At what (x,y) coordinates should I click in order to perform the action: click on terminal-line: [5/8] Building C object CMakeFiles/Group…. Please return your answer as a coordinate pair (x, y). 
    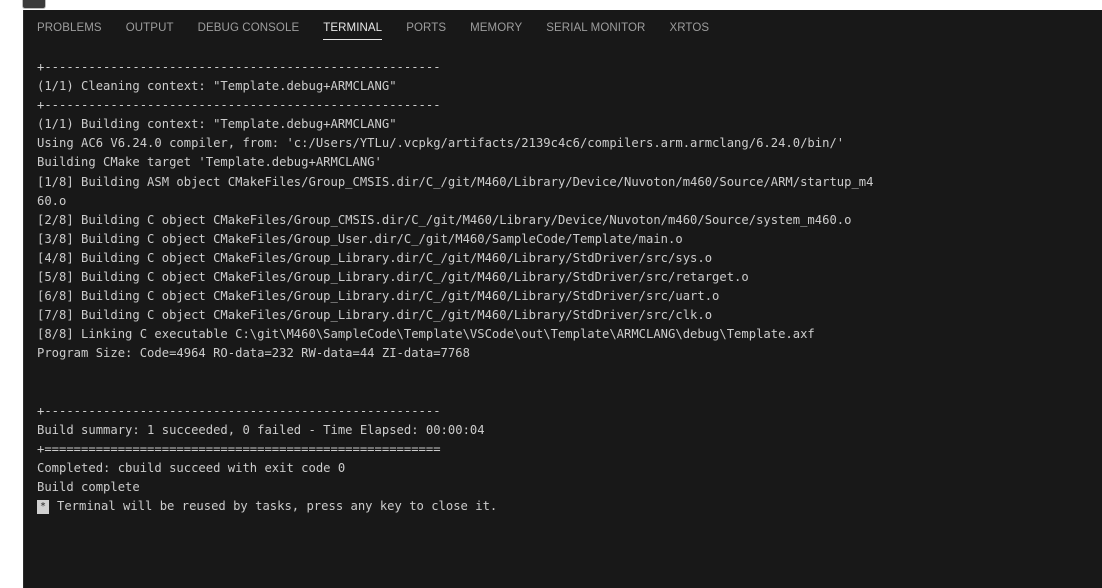
    Looking at the image, I should click on (393, 277).